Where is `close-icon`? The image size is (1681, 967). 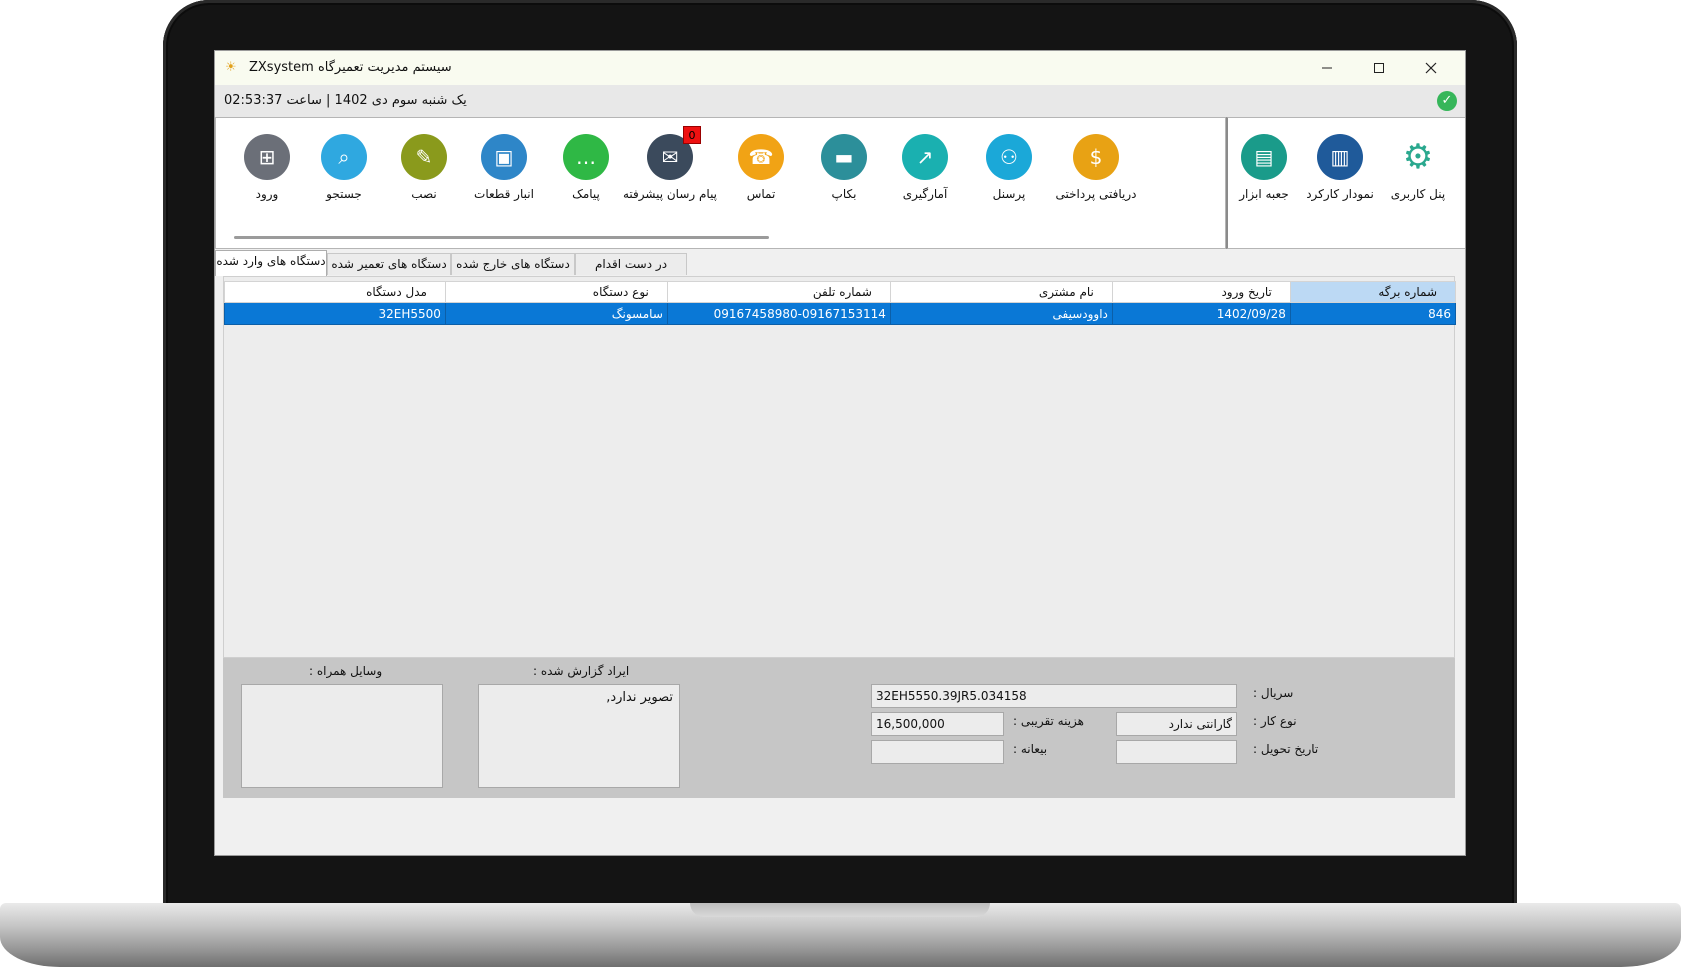
close-icon is located at coordinates (1431, 68).